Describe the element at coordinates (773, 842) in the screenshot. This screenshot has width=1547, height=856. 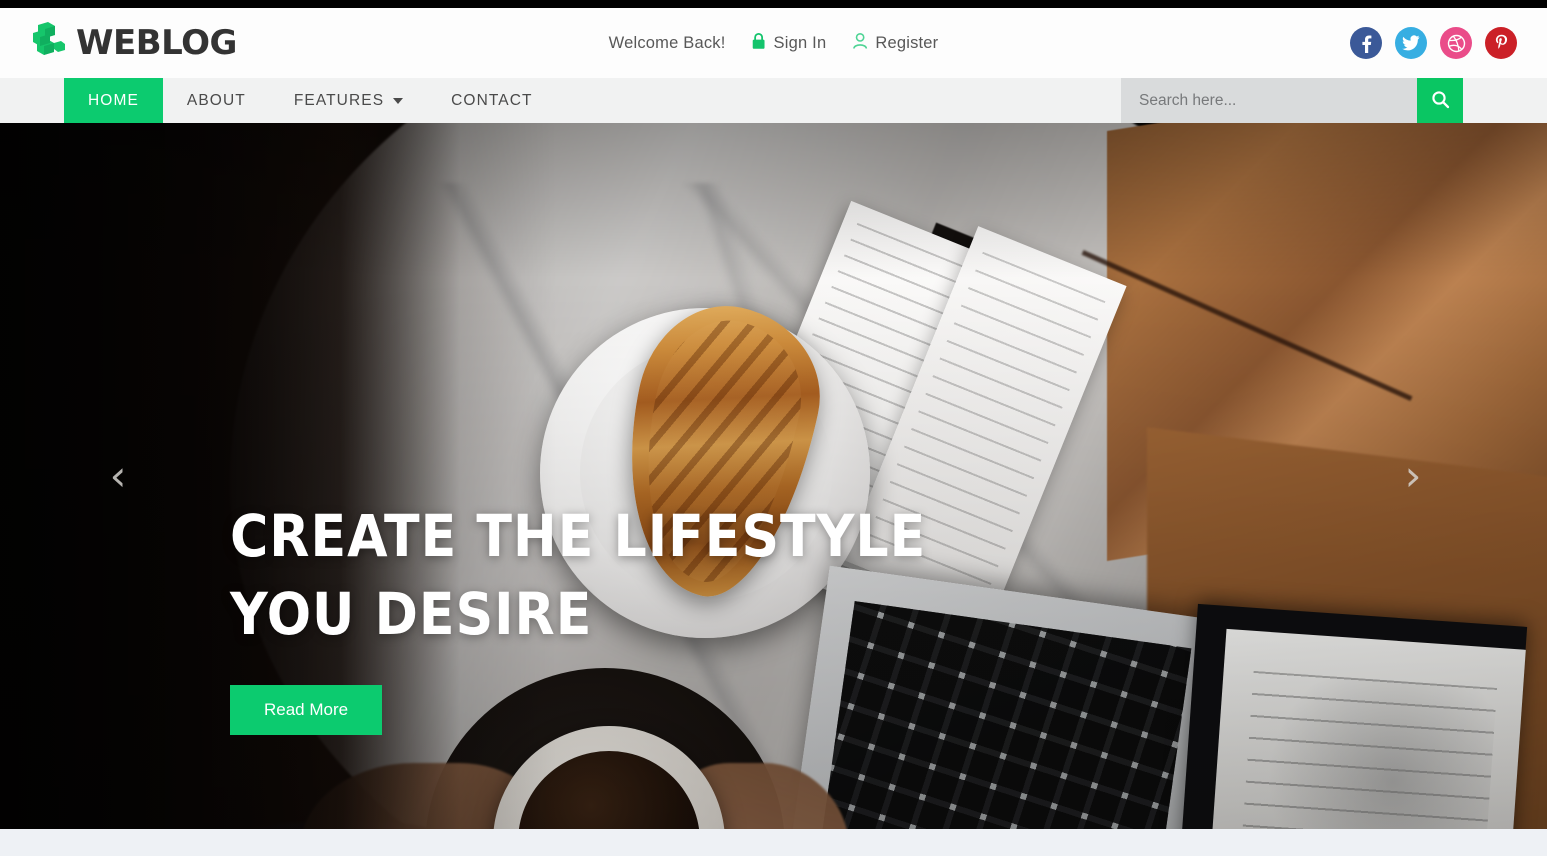
I see `page-below-fold` at that location.